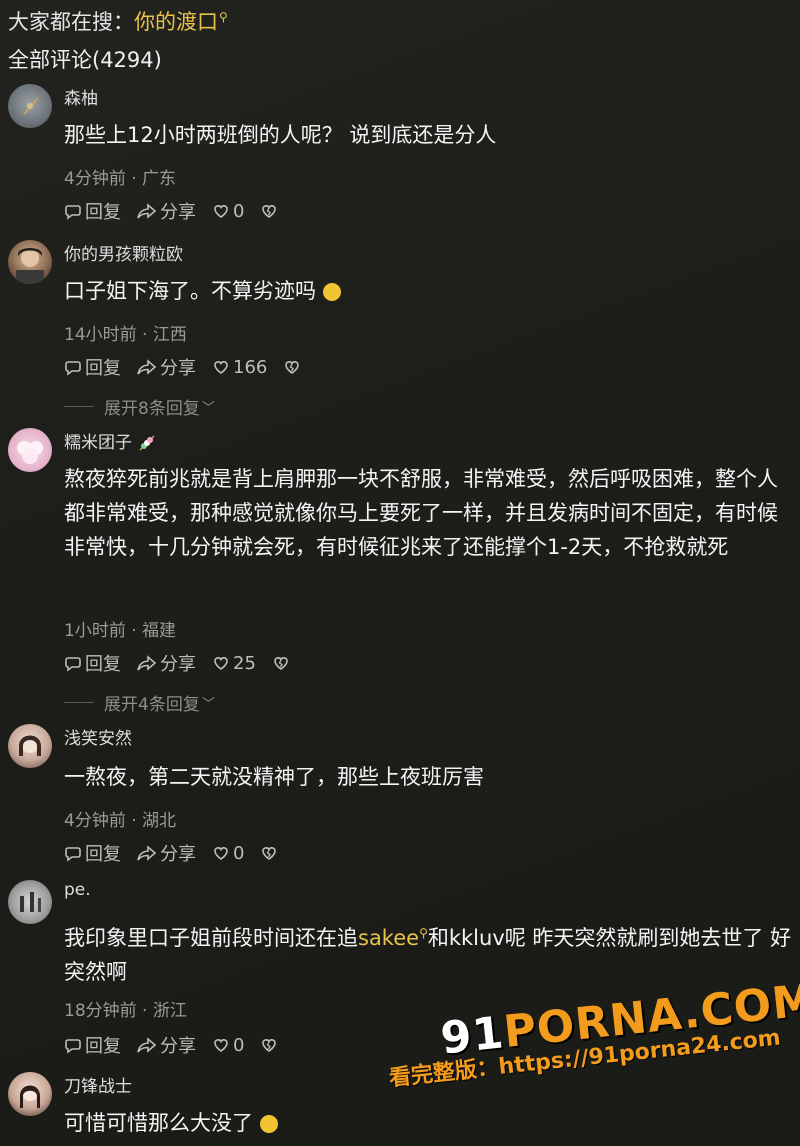 The width and height of the screenshot is (800, 1146). What do you see at coordinates (120, 179) in the screenshot?
I see `comment-meta: 4分钟前 · 广东` at bounding box center [120, 179].